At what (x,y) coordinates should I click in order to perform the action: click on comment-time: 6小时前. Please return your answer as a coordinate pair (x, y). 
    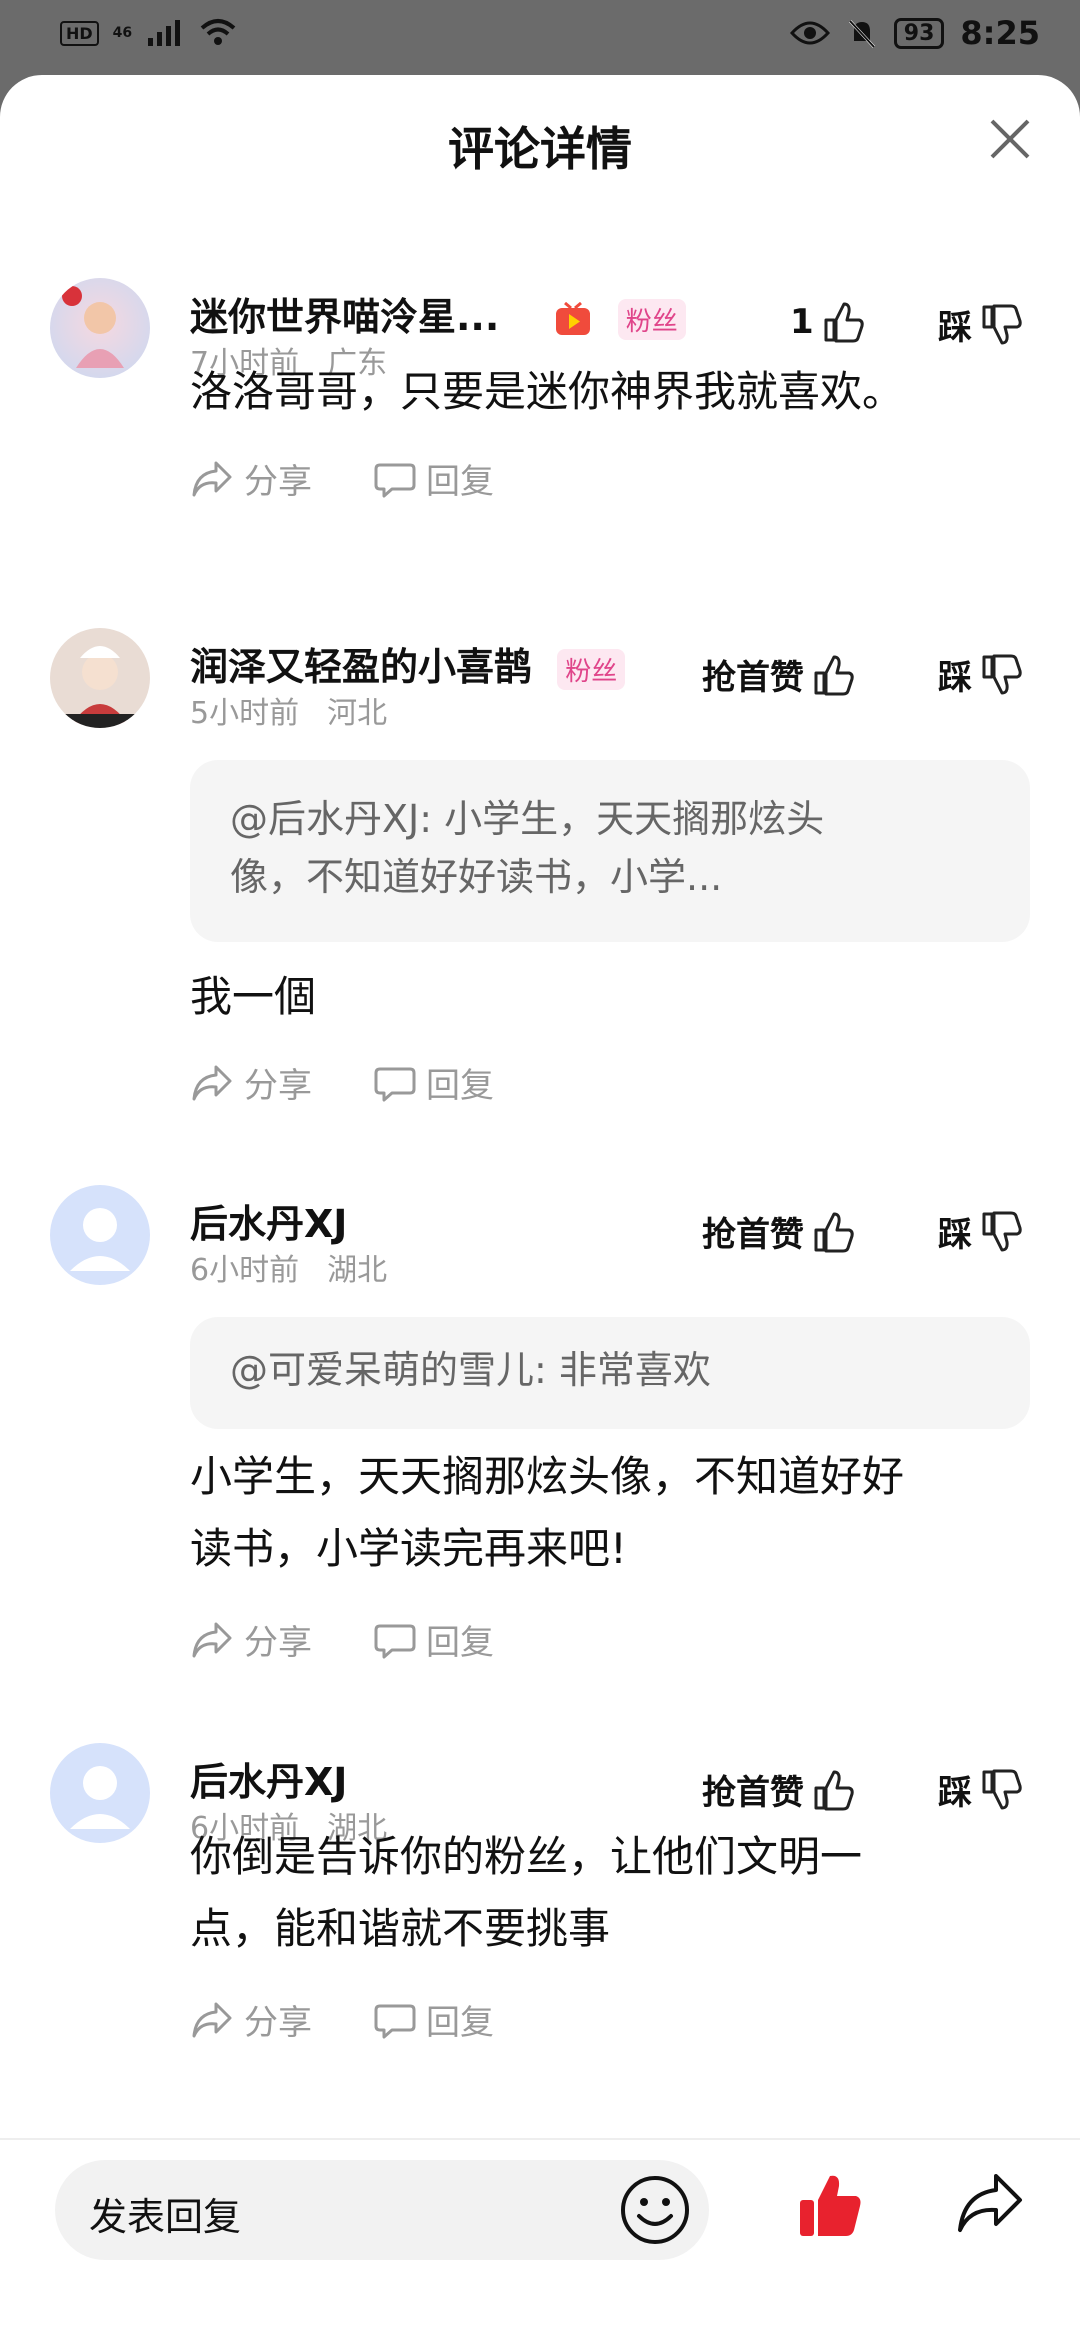
    Looking at the image, I should click on (245, 1270).